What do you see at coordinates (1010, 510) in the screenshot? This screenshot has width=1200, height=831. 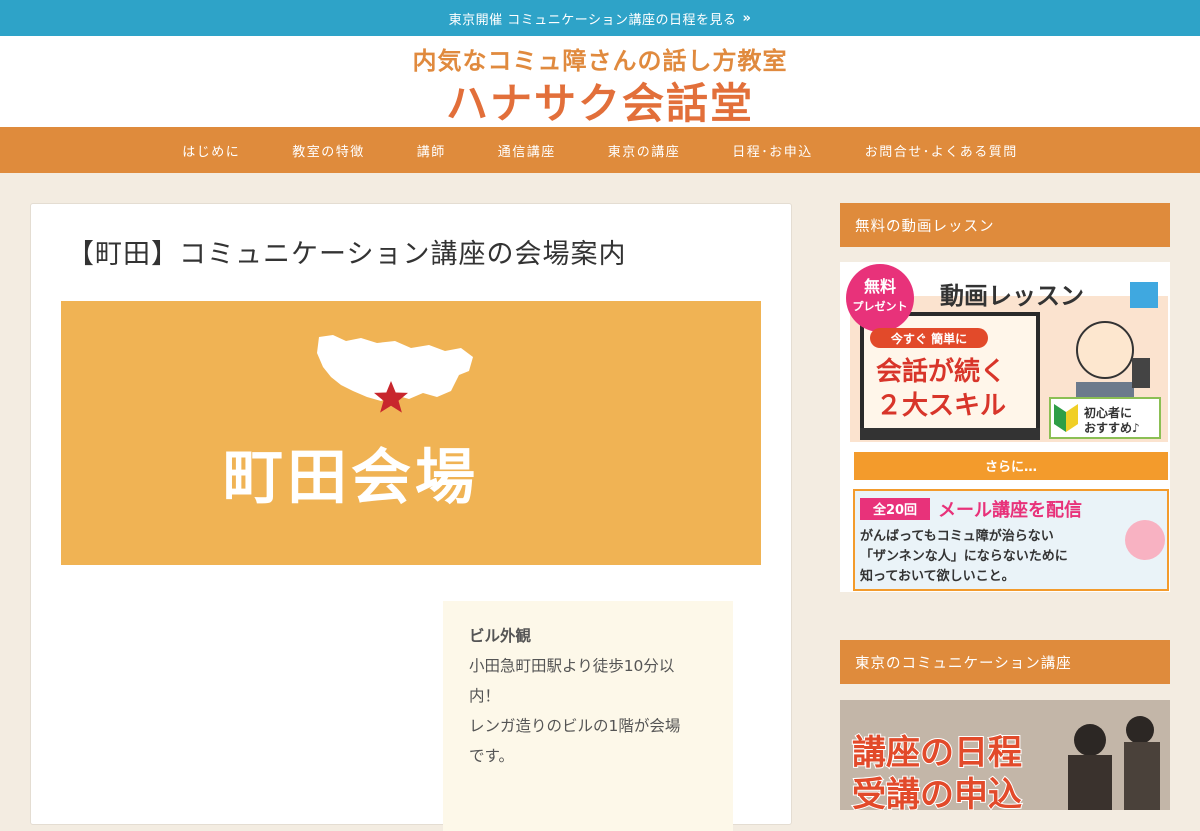 I see `banner-mail: メール講座を配信` at bounding box center [1010, 510].